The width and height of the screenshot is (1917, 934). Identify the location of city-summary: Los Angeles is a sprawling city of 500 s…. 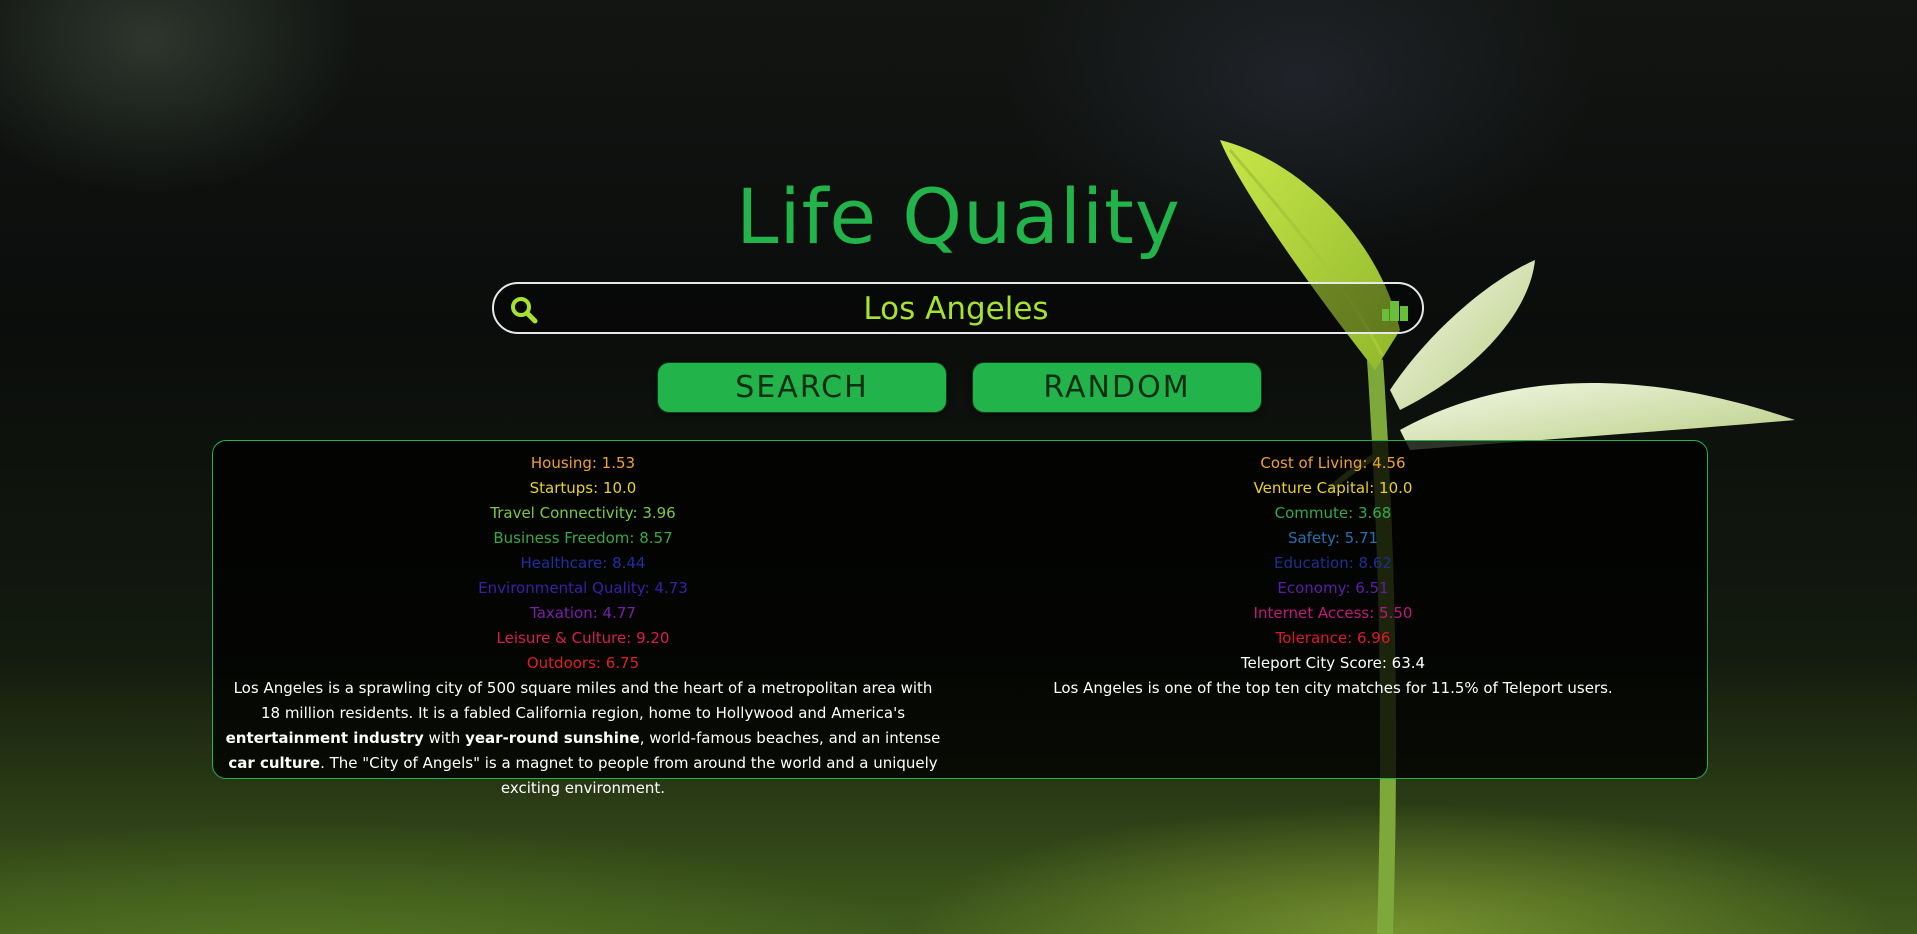
(583, 738).